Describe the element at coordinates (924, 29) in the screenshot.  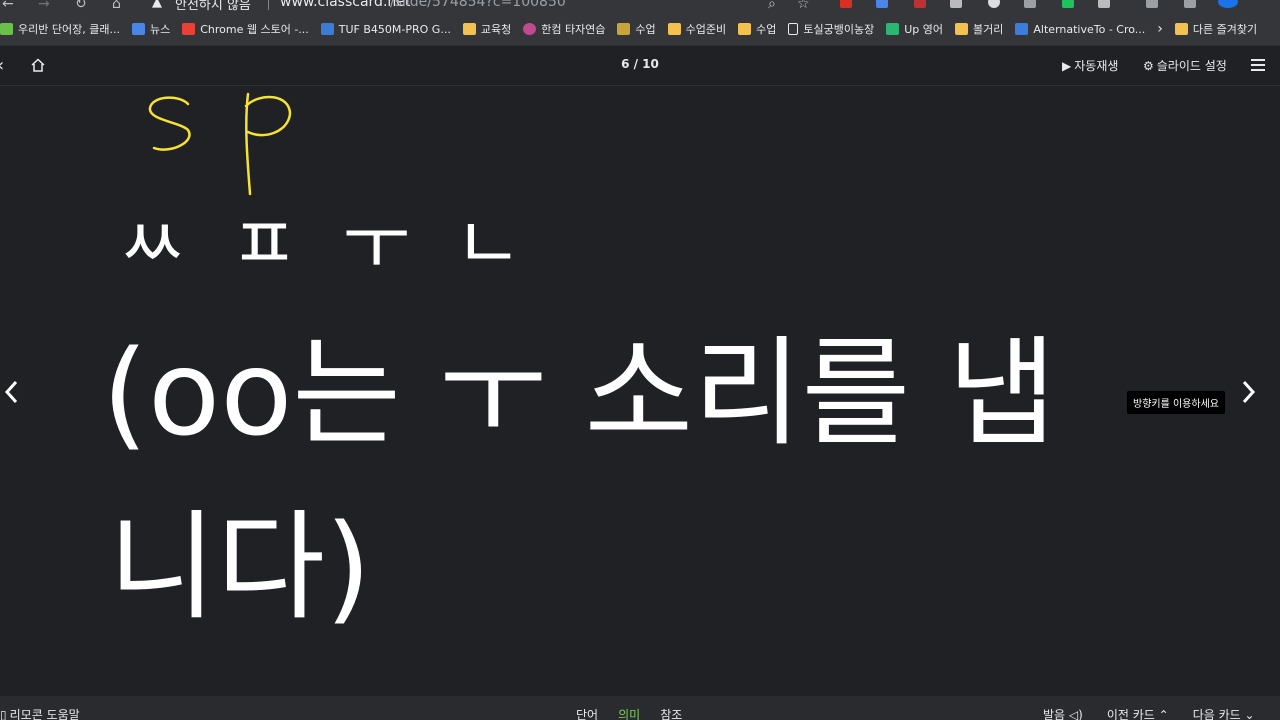
I see `bookmark-label: Up 영어` at that location.